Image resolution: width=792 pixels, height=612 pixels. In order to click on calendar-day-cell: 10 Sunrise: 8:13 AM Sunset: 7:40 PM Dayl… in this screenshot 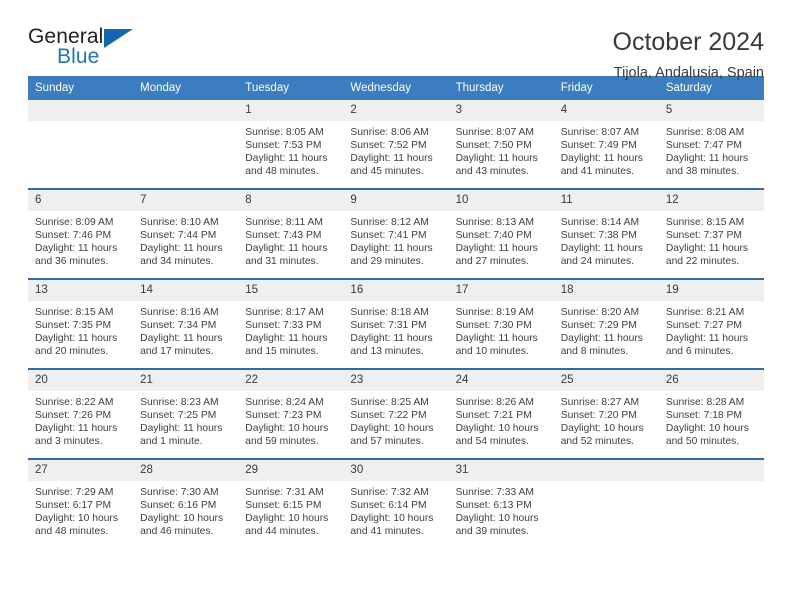, I will do `click(501, 233)`.